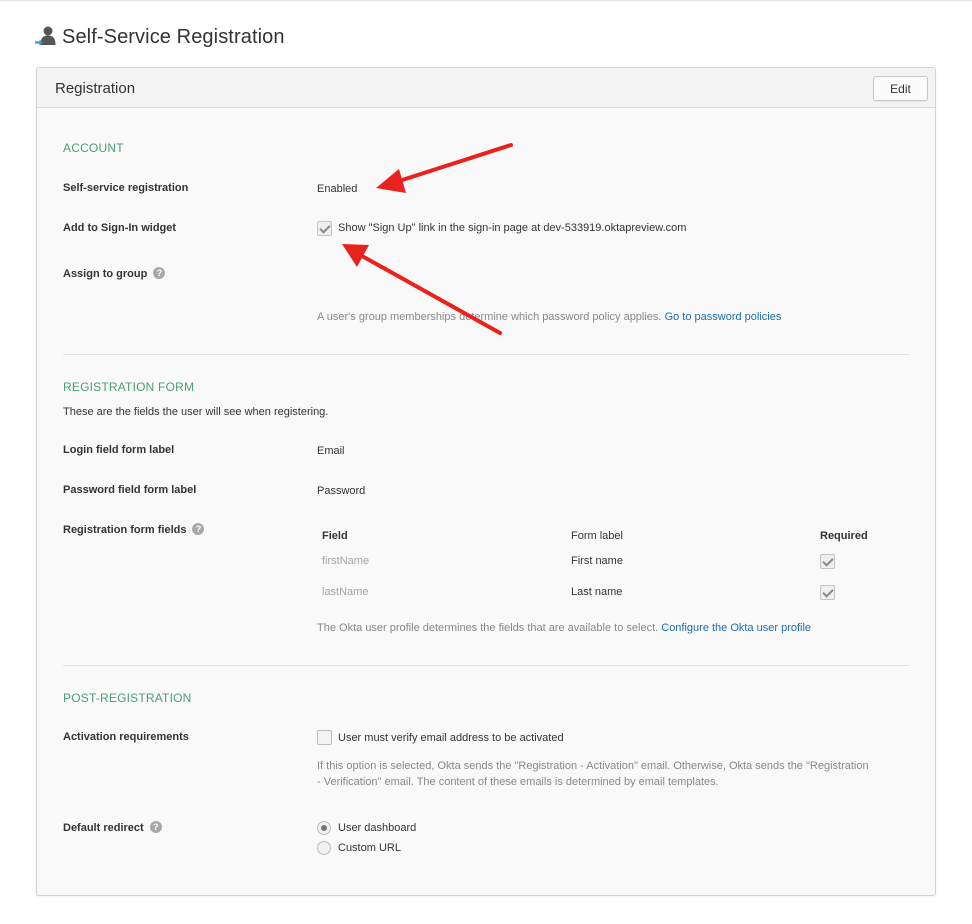  What do you see at coordinates (337, 189) in the screenshot?
I see `self-service-value: Enabled` at bounding box center [337, 189].